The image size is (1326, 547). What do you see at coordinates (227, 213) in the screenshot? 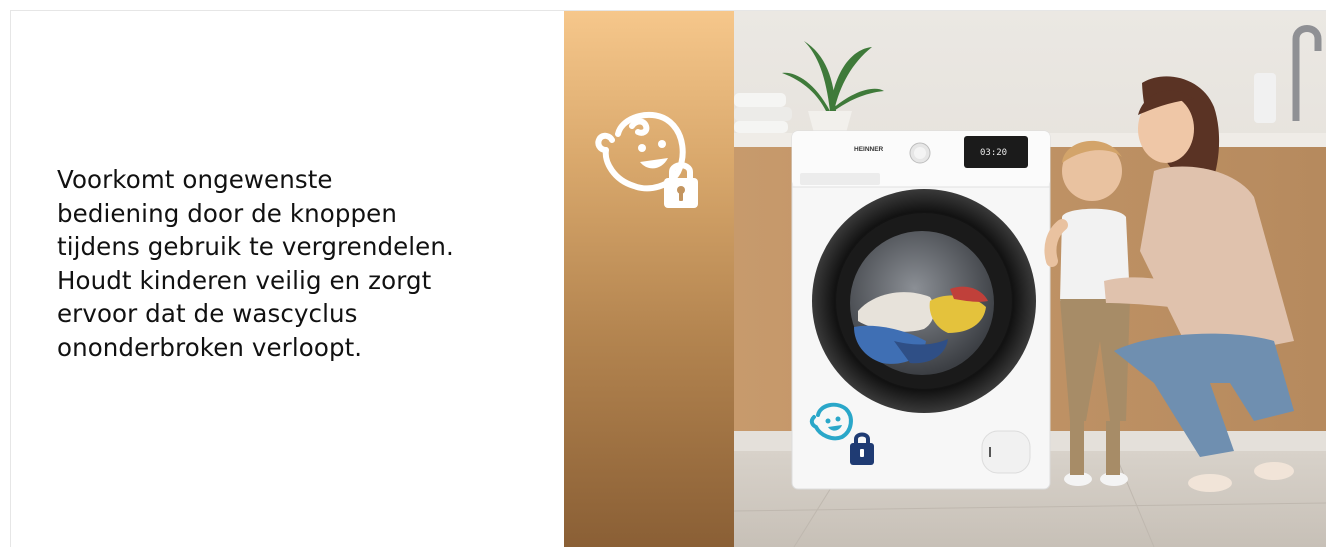
I see `description-line: bediening door de knoppen` at bounding box center [227, 213].